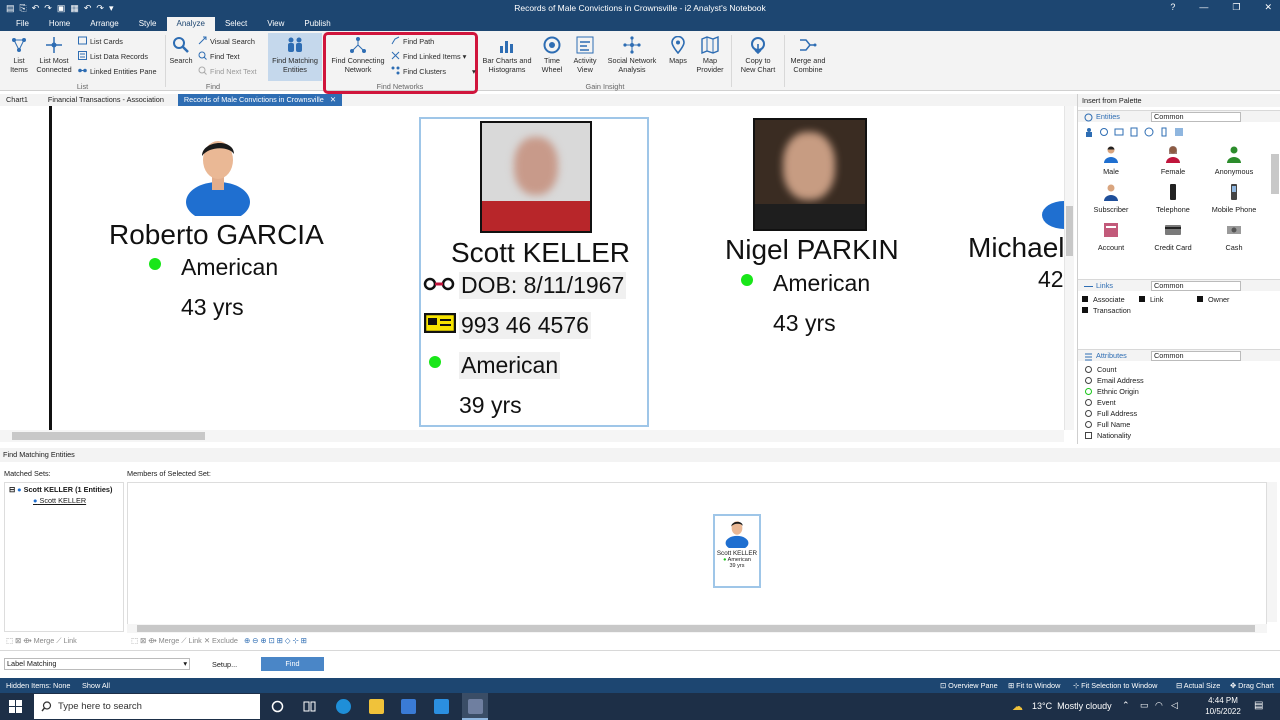 Image resolution: width=1280 pixels, height=720 pixels. Describe the element at coordinates (106, 100) in the screenshot. I see `tab-financial-transactions: Financial Transactions - Association` at that location.